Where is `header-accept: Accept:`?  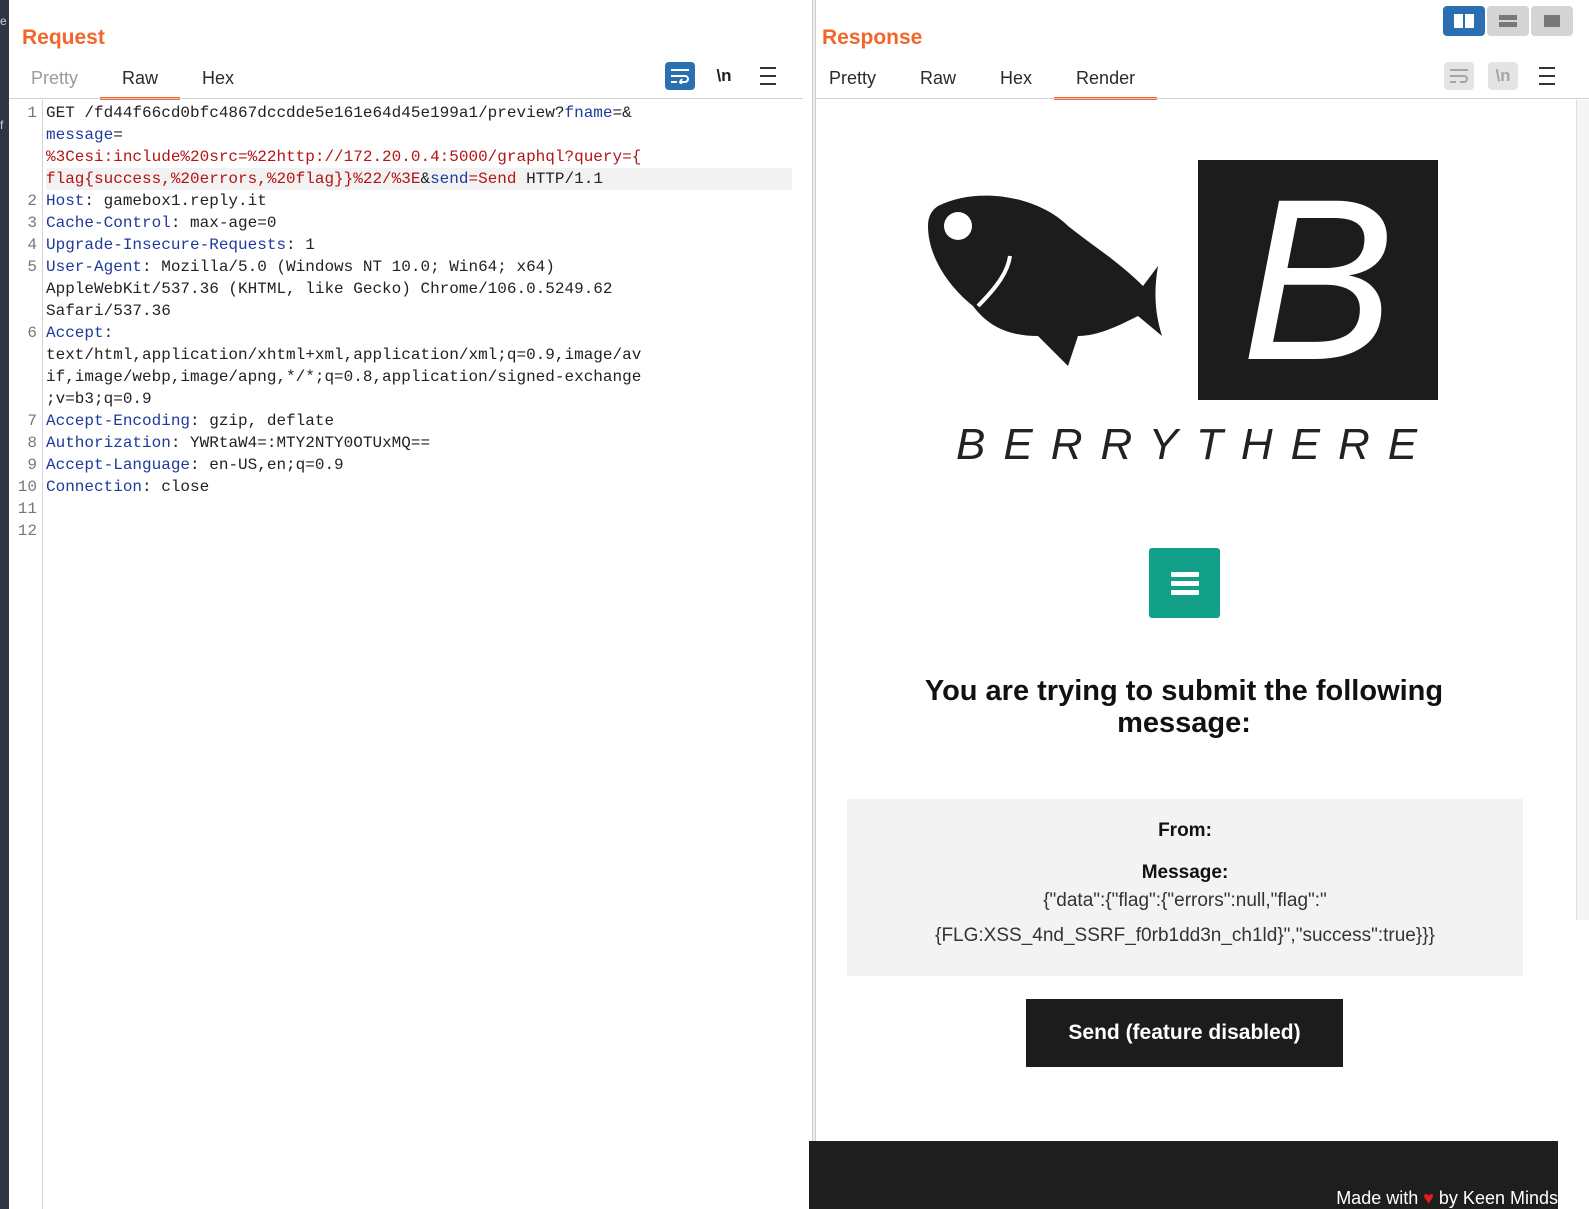 header-accept: Accept: is located at coordinates (79, 333).